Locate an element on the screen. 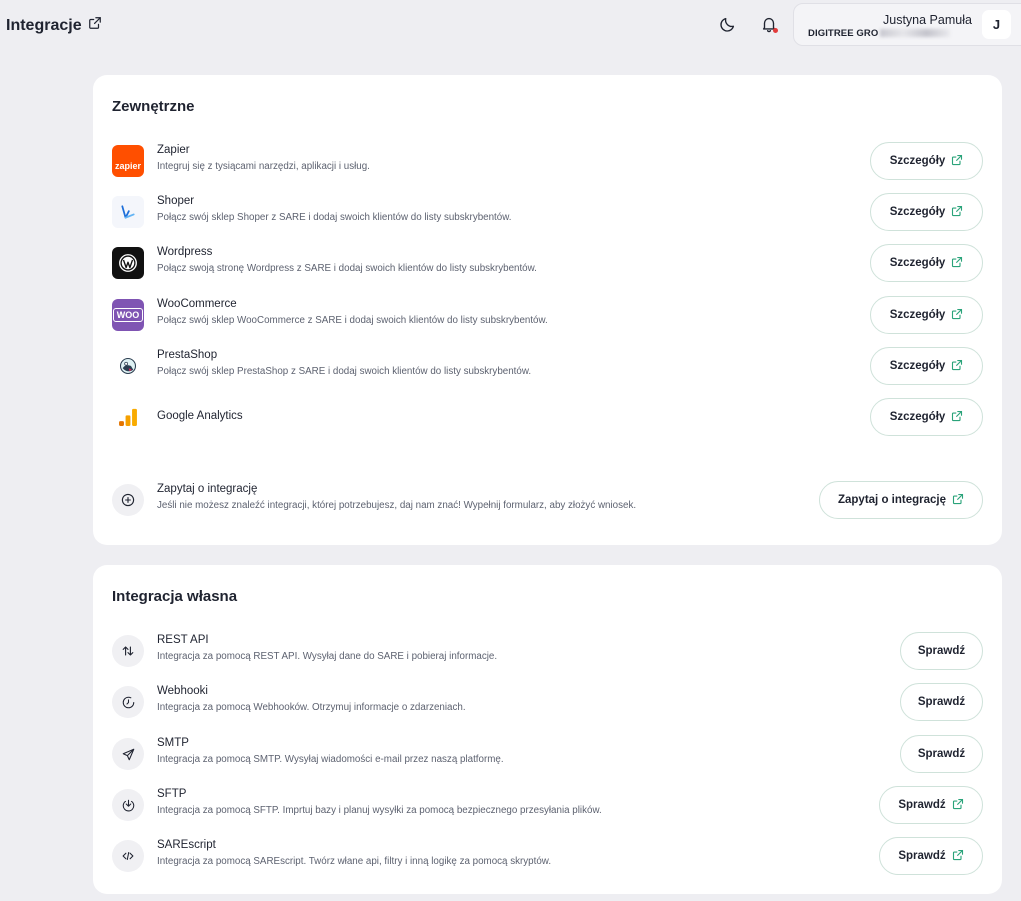 The height and width of the screenshot is (901, 1021). details-button-wordpress: Szczegóły is located at coordinates (926, 263).